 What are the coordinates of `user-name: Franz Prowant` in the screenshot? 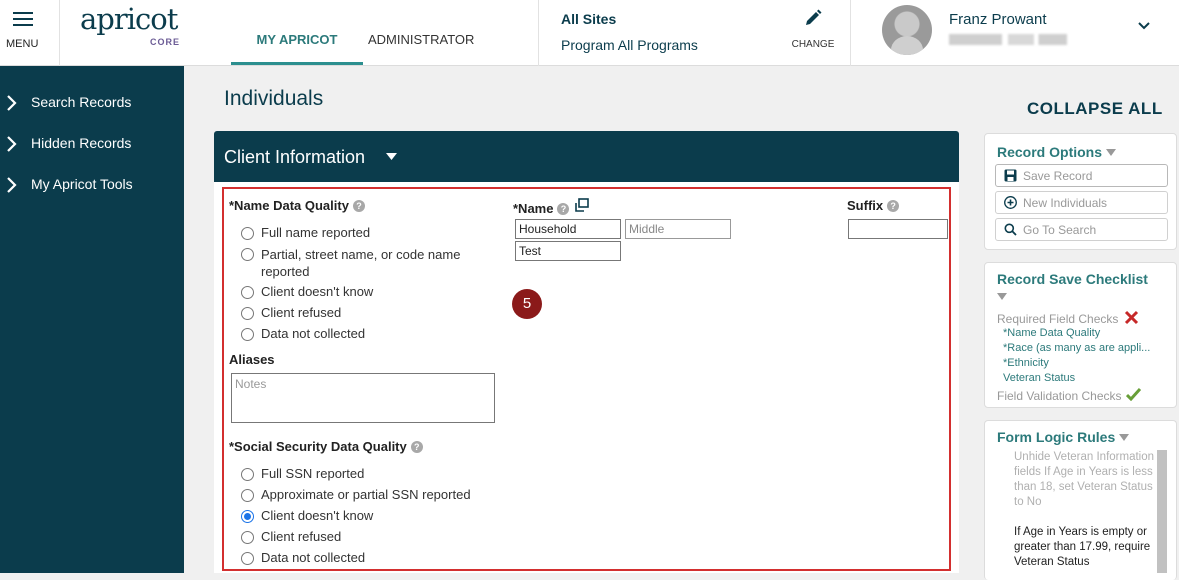 It's located at (998, 19).